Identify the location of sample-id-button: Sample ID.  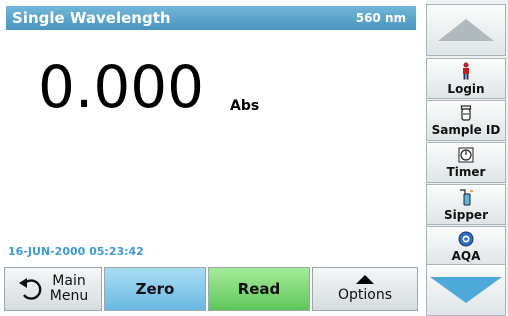
(466, 120).